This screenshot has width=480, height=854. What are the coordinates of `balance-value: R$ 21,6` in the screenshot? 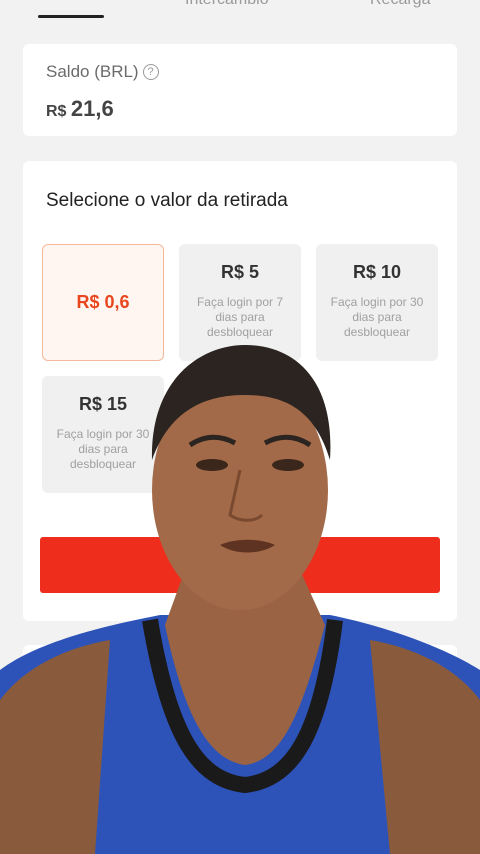 It's located at (80, 109).